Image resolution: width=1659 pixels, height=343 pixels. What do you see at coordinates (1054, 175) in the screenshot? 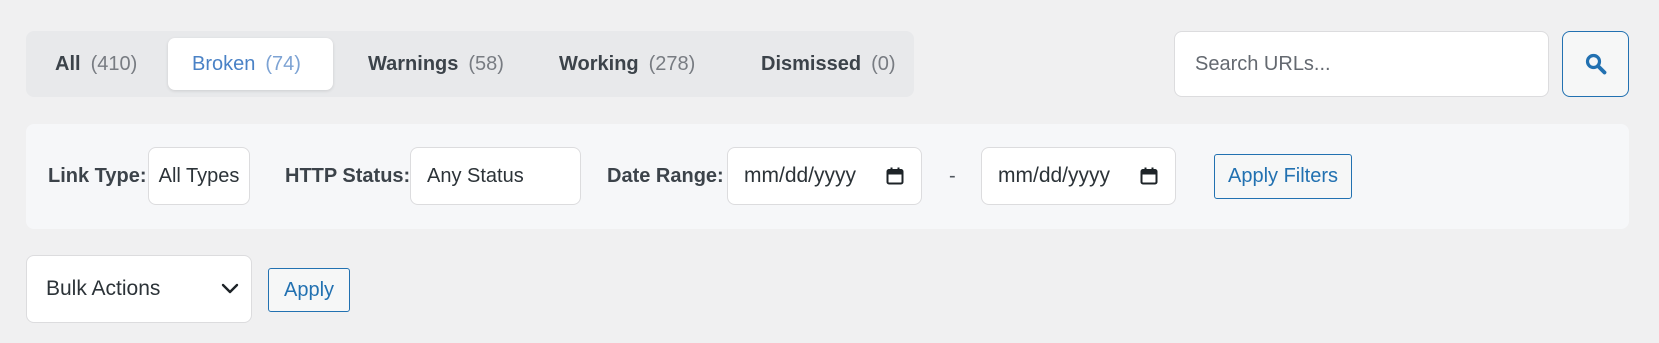
I see `date-to-value: mm/dd/yyyy` at bounding box center [1054, 175].